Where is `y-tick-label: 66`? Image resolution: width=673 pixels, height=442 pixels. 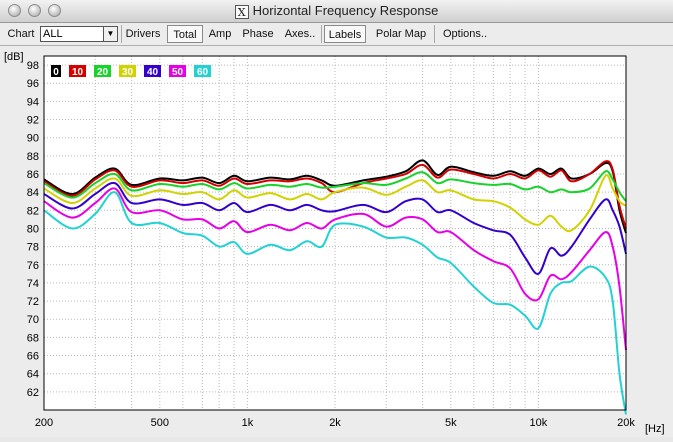 y-tick-label: 66 is located at coordinates (33, 357).